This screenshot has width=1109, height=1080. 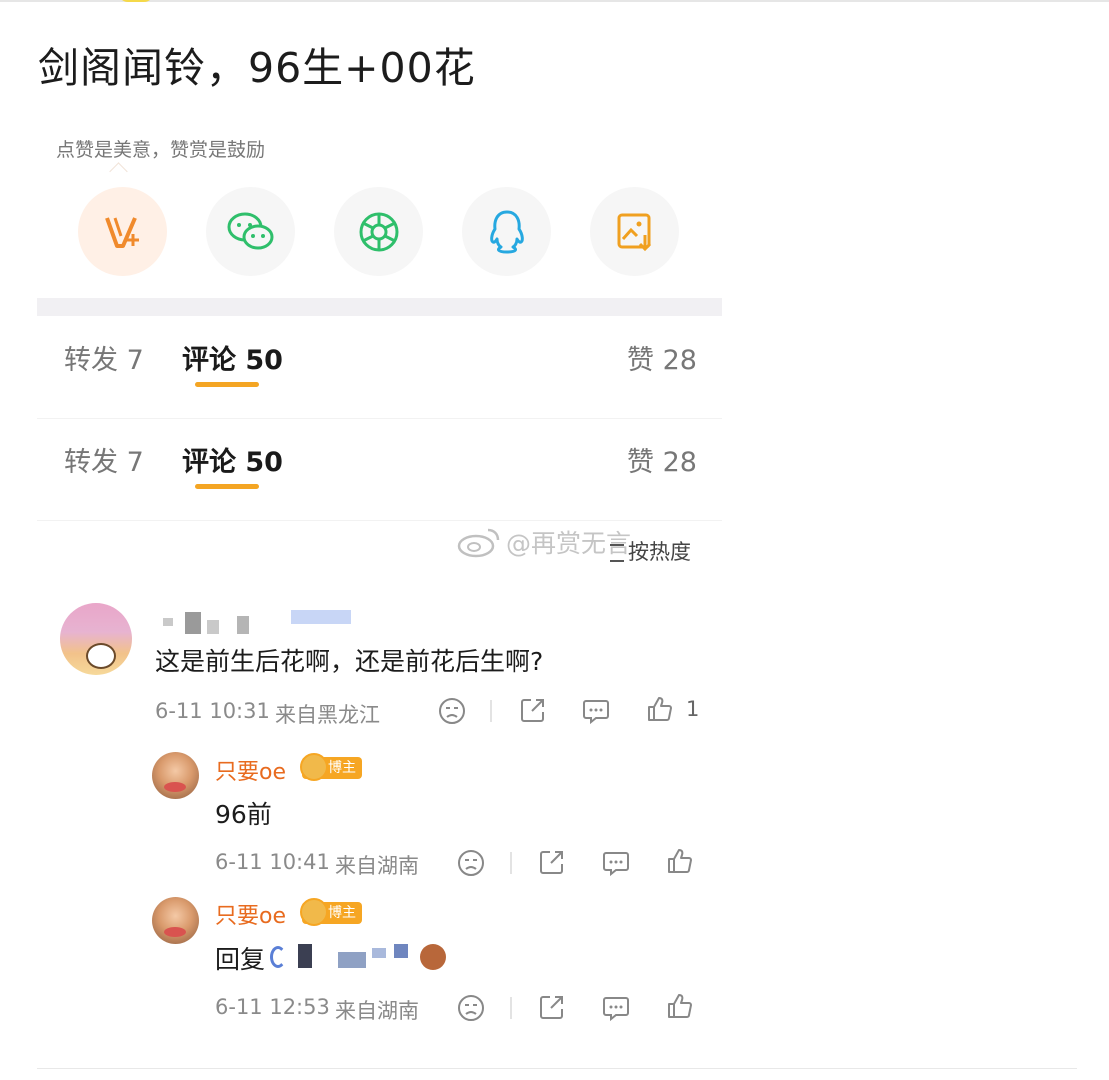 I want to click on qq-button, so click(x=506, y=231).